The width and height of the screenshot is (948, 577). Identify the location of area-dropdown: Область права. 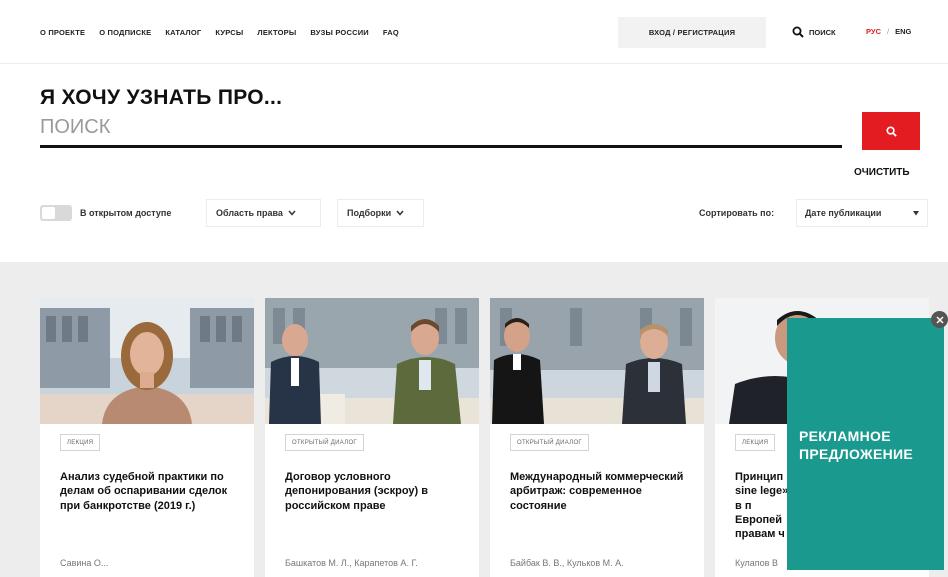
(263, 213).